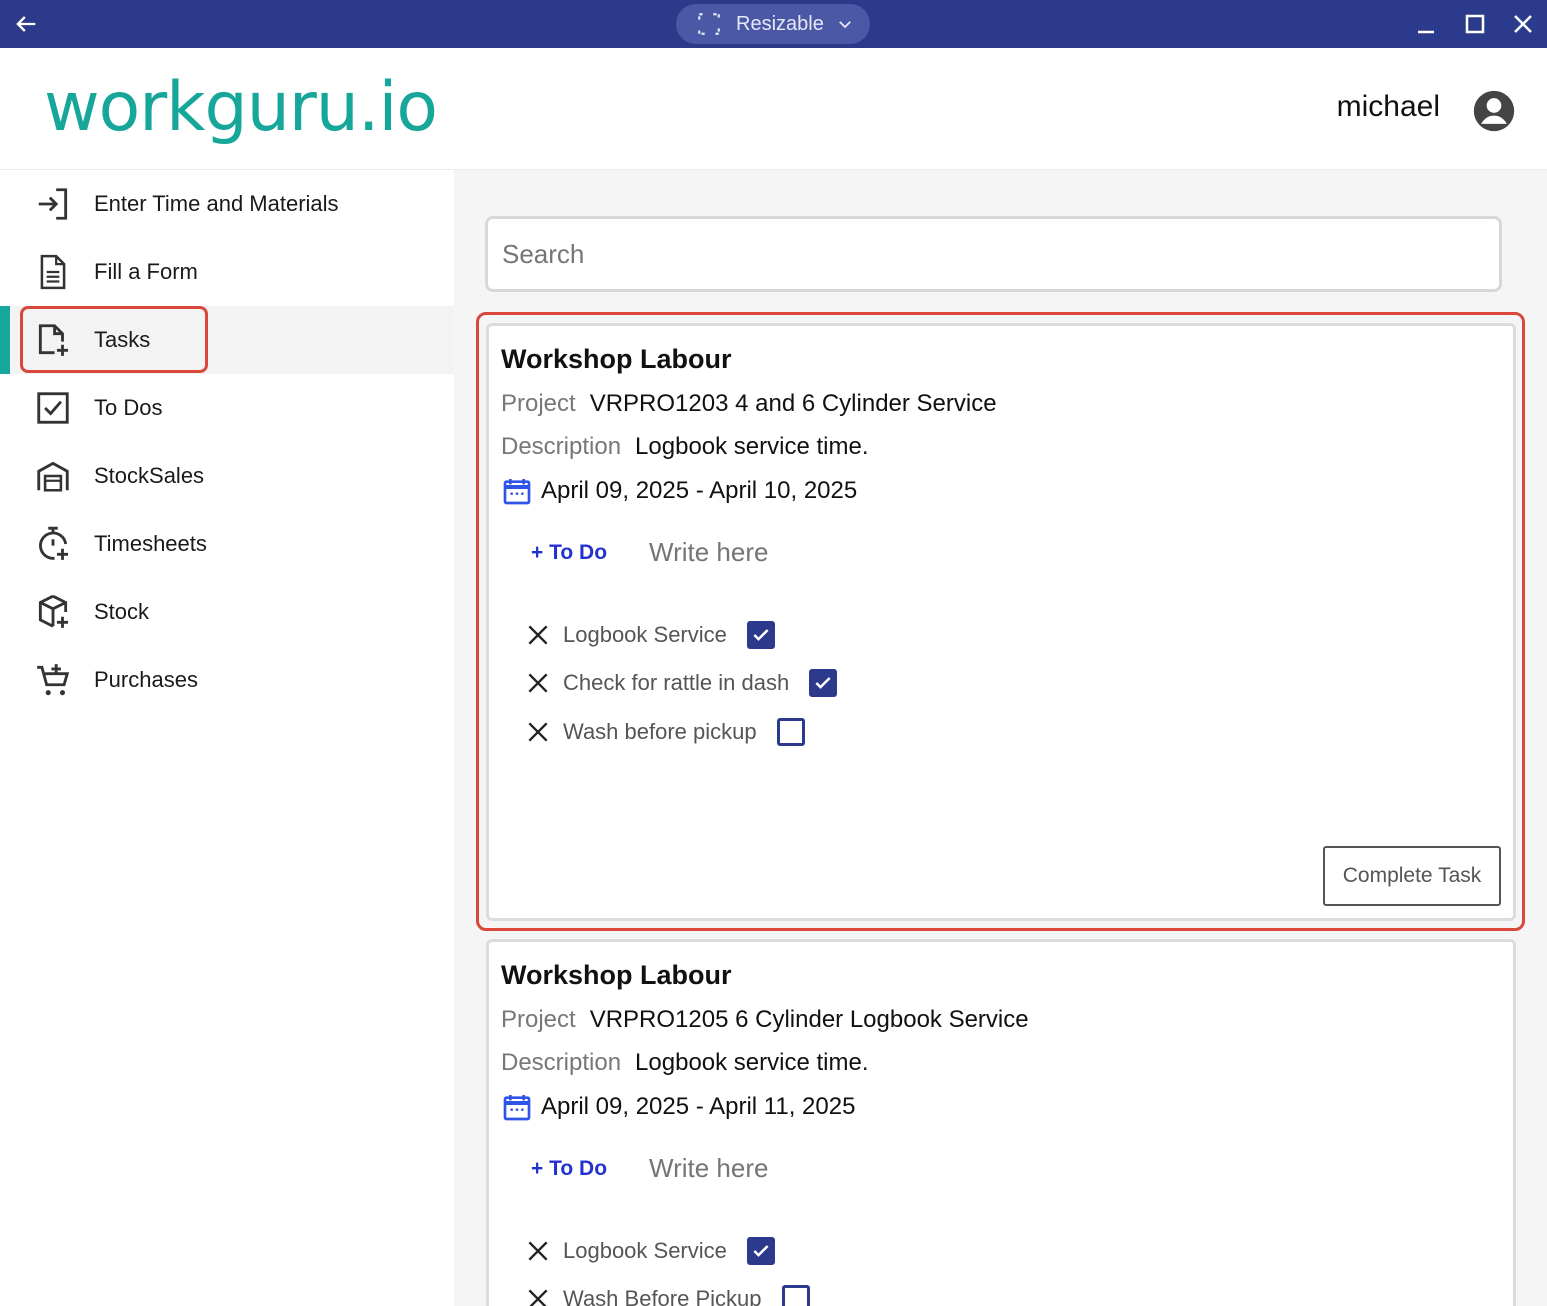 The image size is (1547, 1306). I want to click on todo-item: Logbook Service, so click(650, 1251).